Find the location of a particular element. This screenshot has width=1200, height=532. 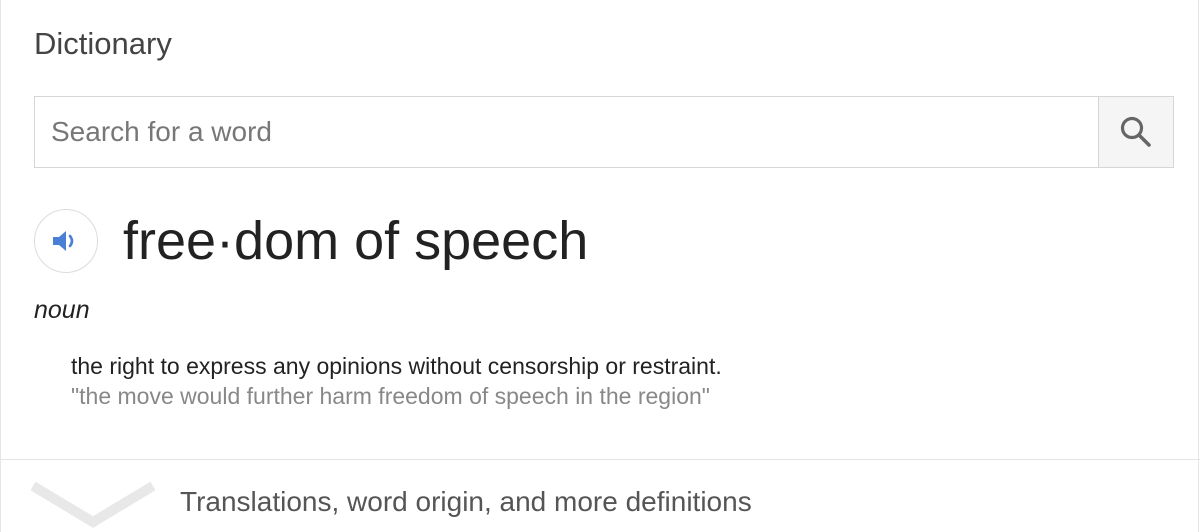

search-input is located at coordinates (567, 132).